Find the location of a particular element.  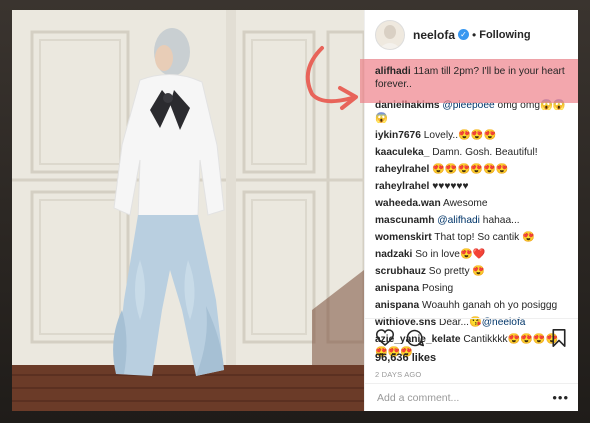

list-item: raheylrahel 😍😍😍😍😍😍 is located at coordinates (472, 169).